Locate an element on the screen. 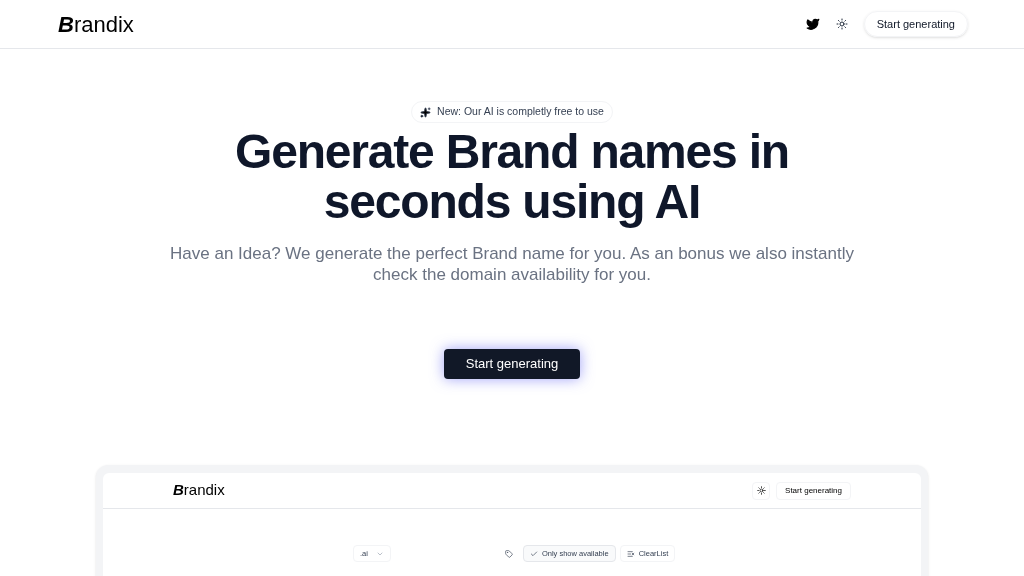 The width and height of the screenshot is (1024, 576). hero-headline: Generate Brand names in seconds using AI is located at coordinates (512, 177).